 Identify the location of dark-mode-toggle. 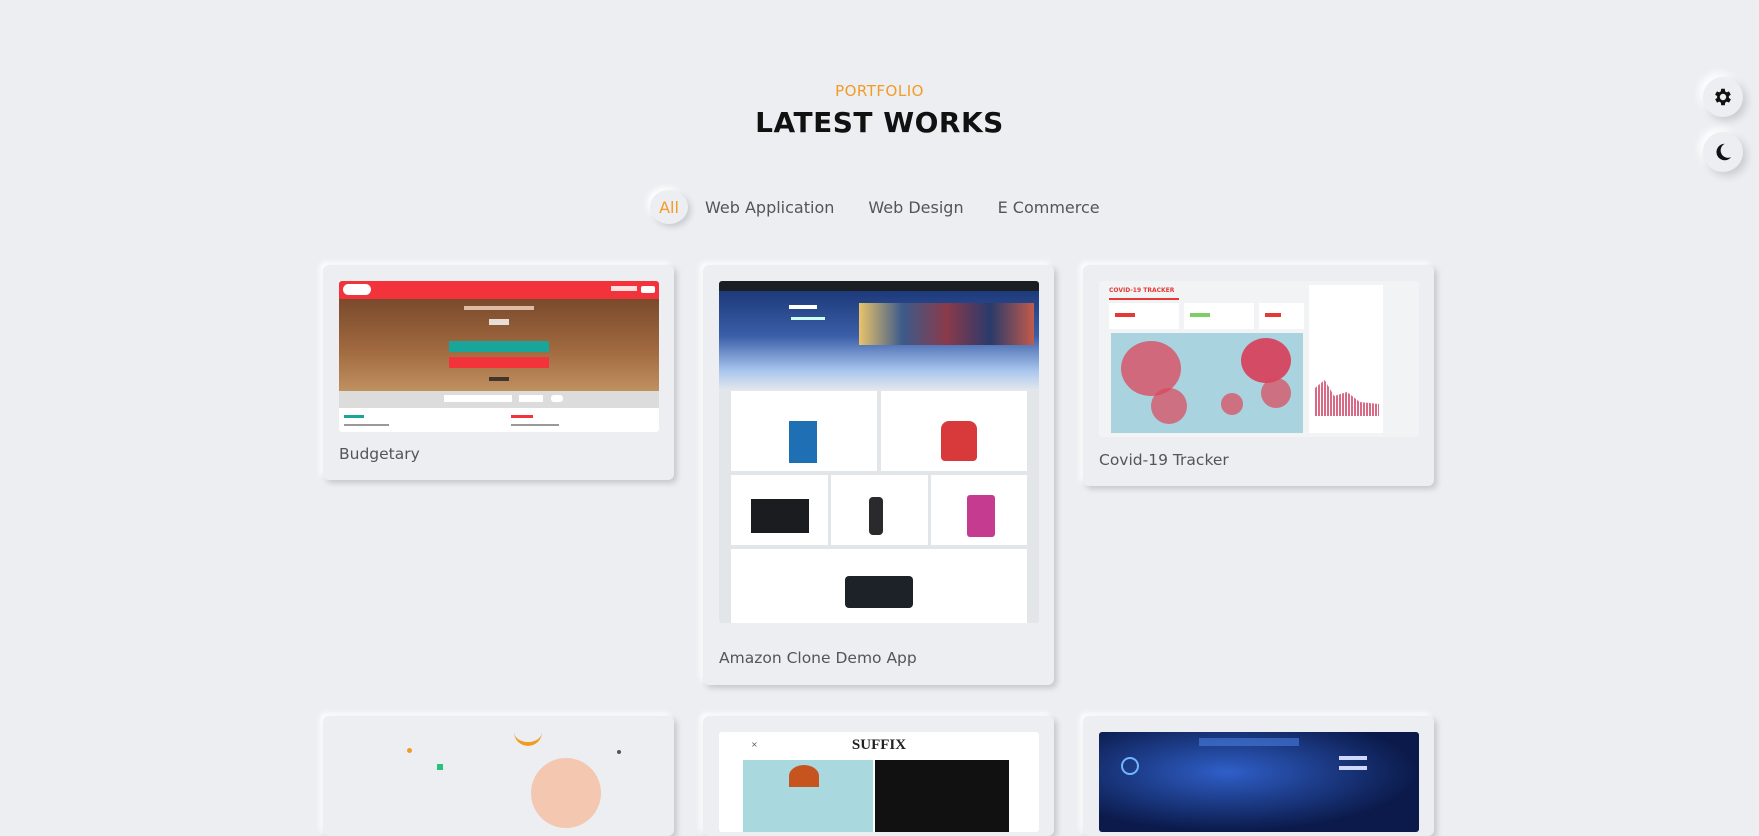
(1723, 152).